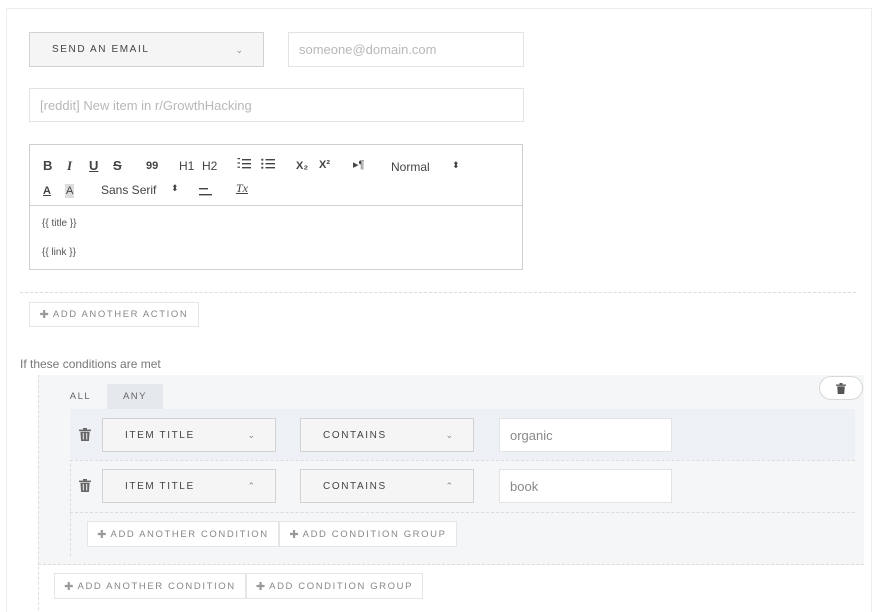 This screenshot has height=612, width=880. What do you see at coordinates (368, 49) in the screenshot?
I see `email-placeholder: someone@domain.com` at bounding box center [368, 49].